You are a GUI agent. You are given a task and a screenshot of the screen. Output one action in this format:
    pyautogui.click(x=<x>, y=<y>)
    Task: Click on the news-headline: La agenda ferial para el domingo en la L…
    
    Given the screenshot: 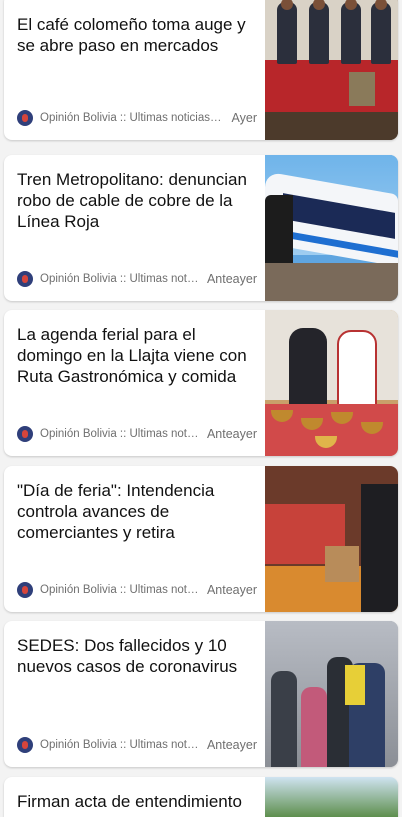 What is the action you would take?
    pyautogui.click(x=137, y=355)
    